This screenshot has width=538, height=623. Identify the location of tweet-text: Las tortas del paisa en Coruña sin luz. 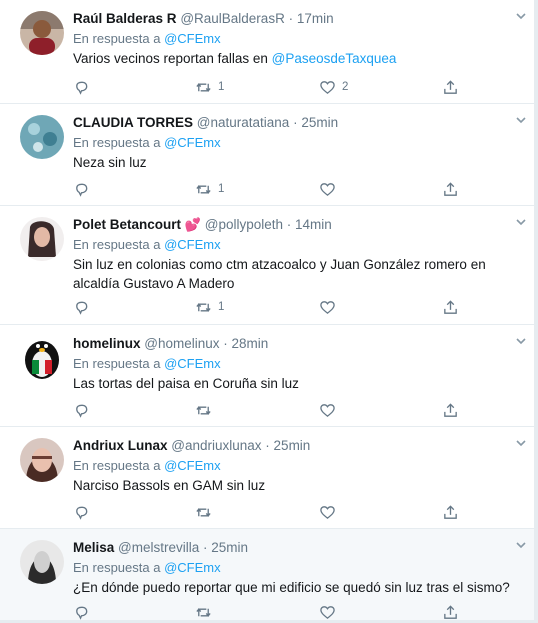
(186, 383).